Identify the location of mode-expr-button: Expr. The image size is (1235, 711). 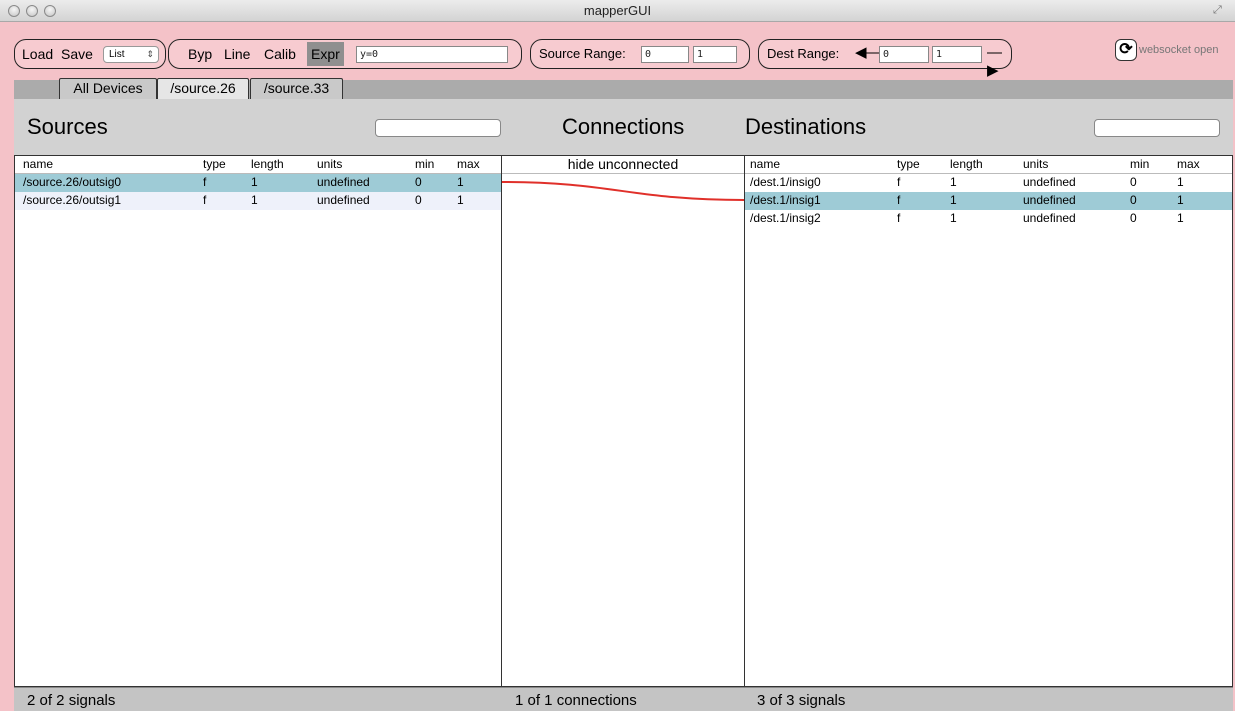
(325, 54).